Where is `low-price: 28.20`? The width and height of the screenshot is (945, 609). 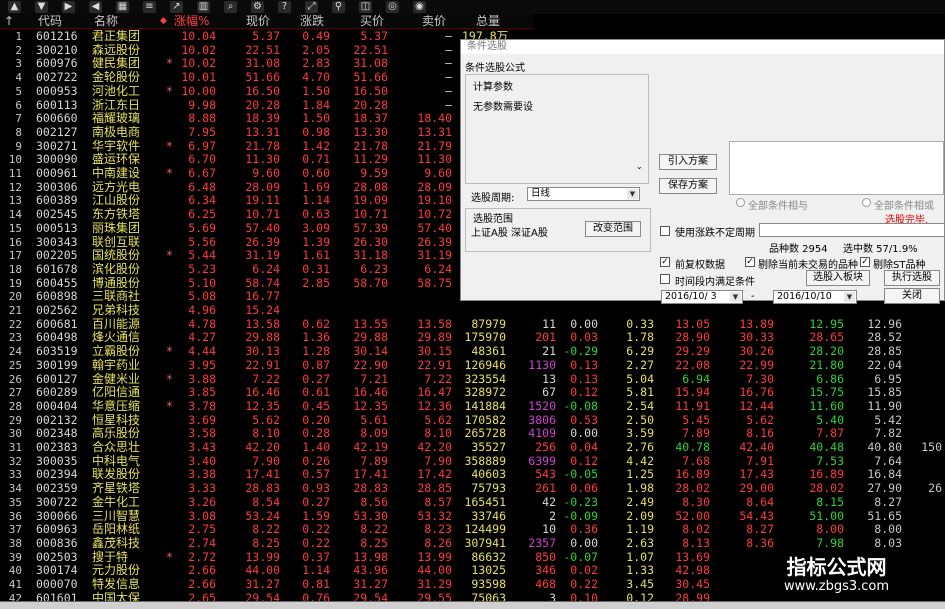
low-price: 28.20 is located at coordinates (826, 351).